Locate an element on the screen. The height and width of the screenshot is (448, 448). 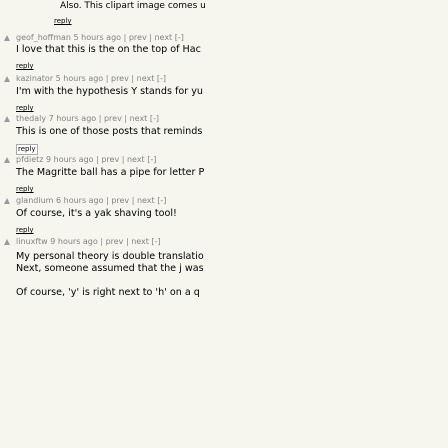
comment-author-link: pfdietz is located at coordinates (29, 159).